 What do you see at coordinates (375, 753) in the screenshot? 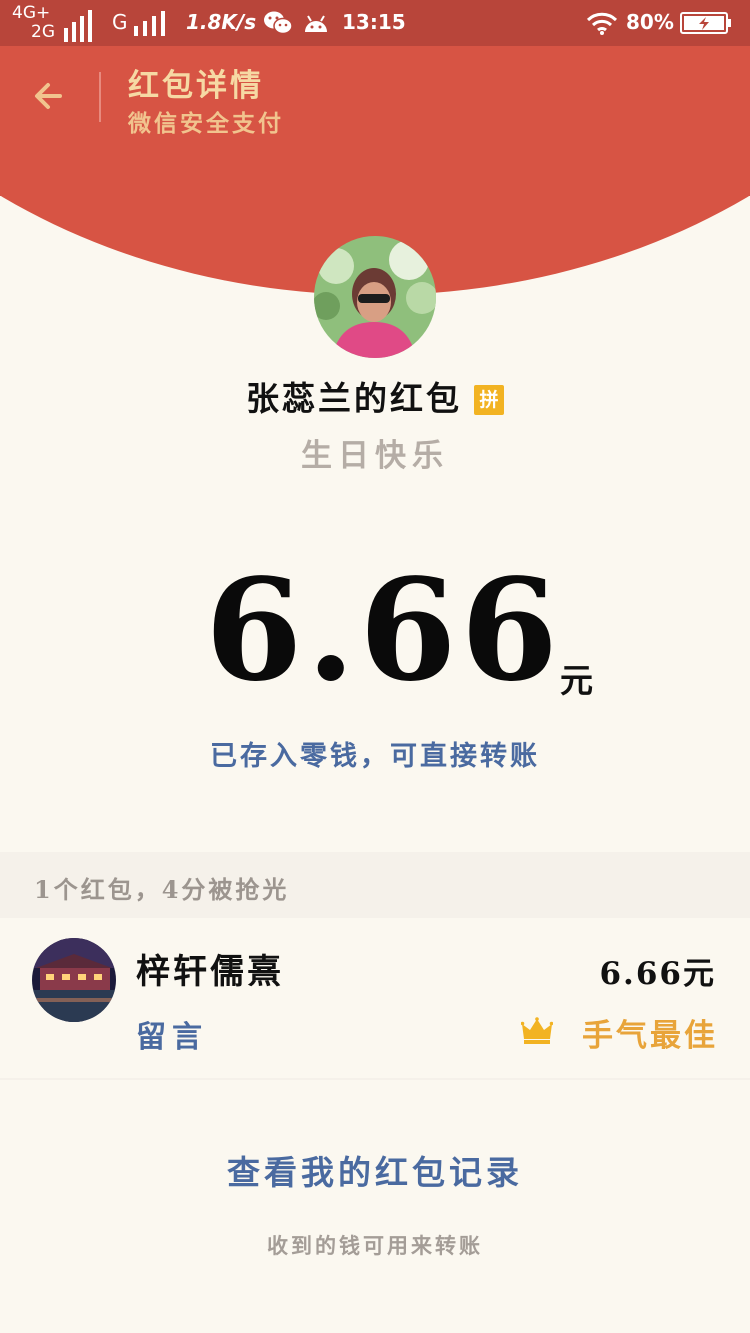
I see `deposit-link: 已存入零钱，可直接转账` at bounding box center [375, 753].